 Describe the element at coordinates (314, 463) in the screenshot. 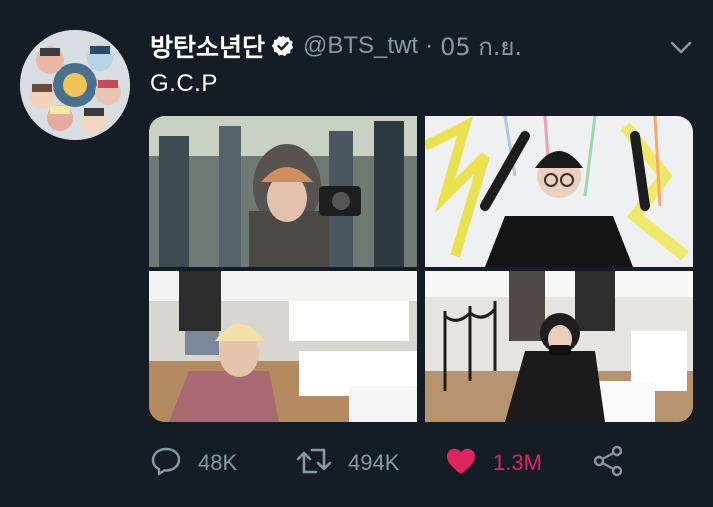

I see `retweet-icon` at that location.